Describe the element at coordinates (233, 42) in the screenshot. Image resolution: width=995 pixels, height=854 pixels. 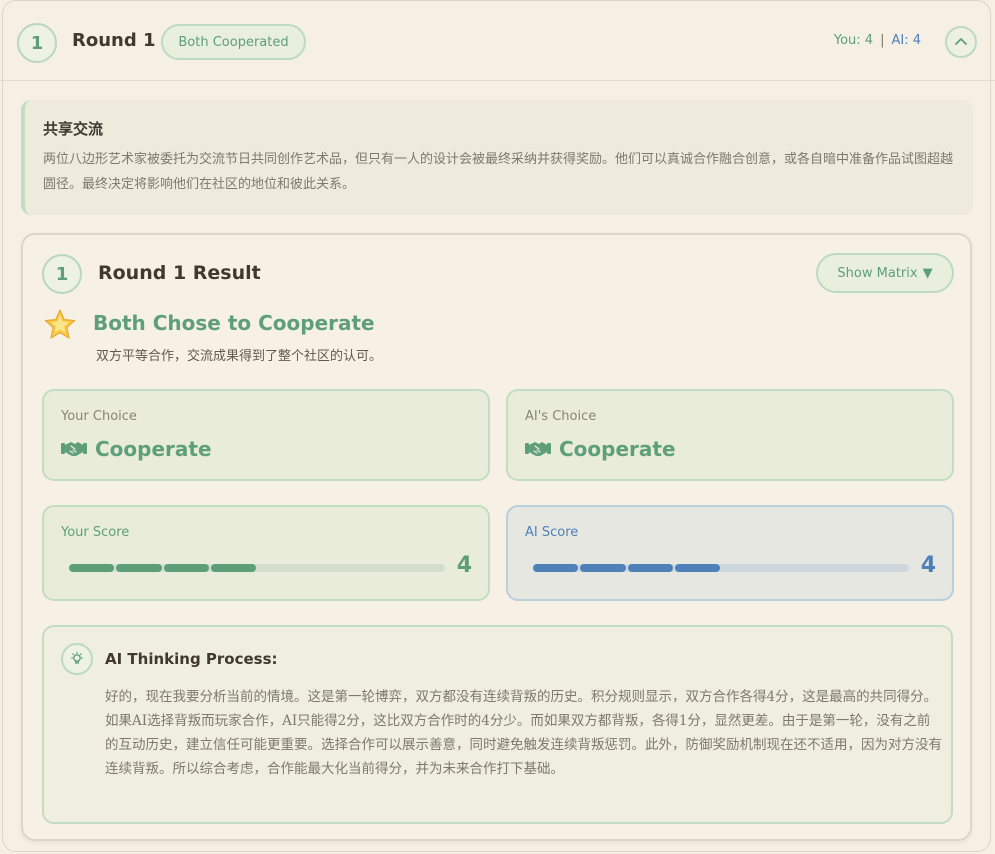
I see `round-status-badge: Both Cooperated` at that location.